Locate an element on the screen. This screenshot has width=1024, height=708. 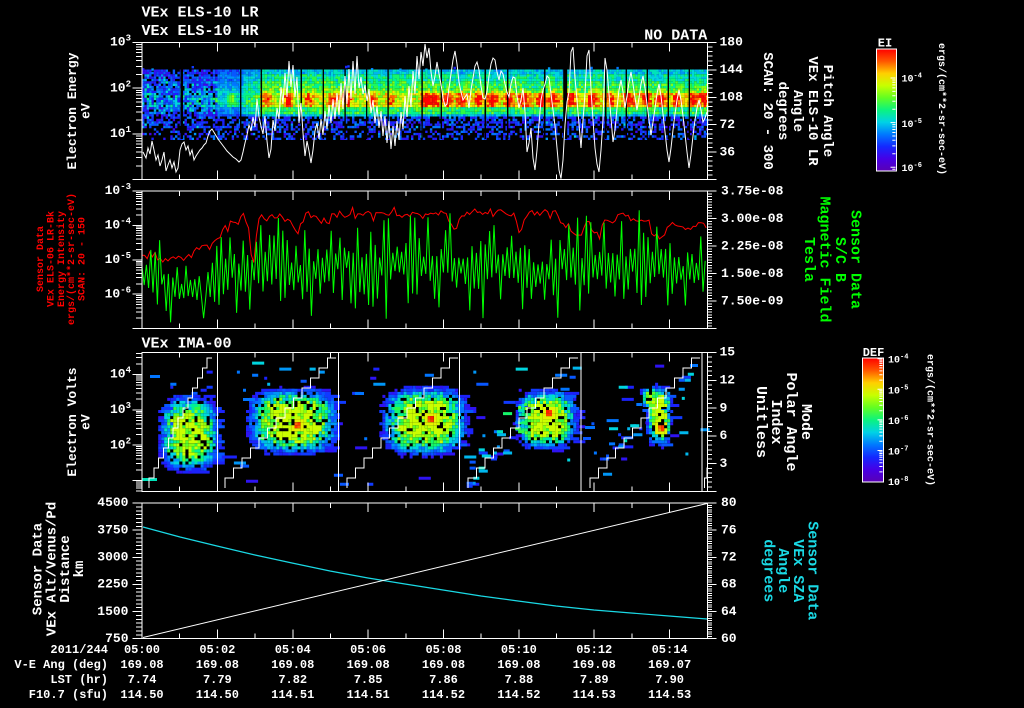
svg-text: 7.89 is located at coordinates (594, 680).